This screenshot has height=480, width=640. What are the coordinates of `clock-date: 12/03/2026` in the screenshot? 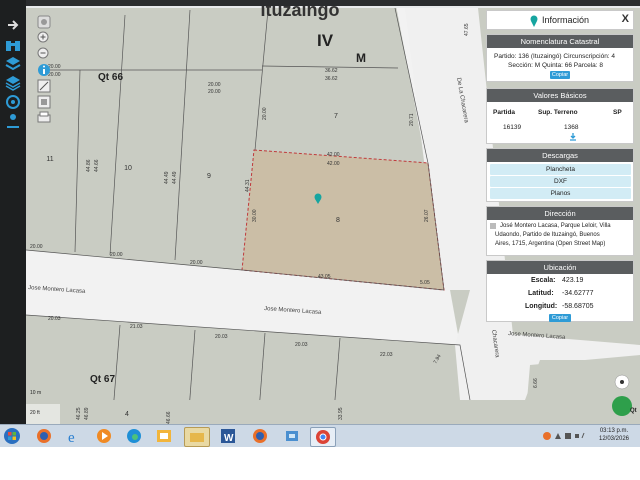 It's located at (614, 439).